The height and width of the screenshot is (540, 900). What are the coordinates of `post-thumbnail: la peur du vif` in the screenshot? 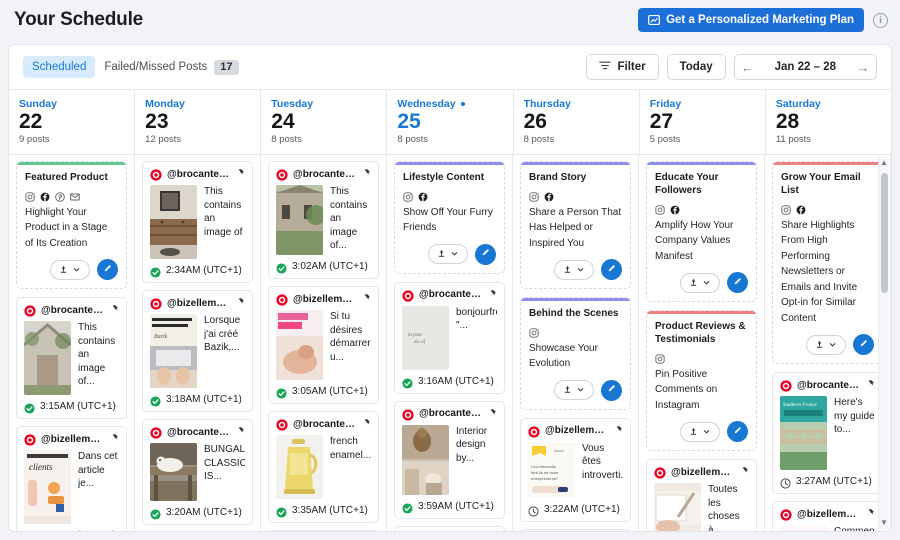 It's located at (425, 337).